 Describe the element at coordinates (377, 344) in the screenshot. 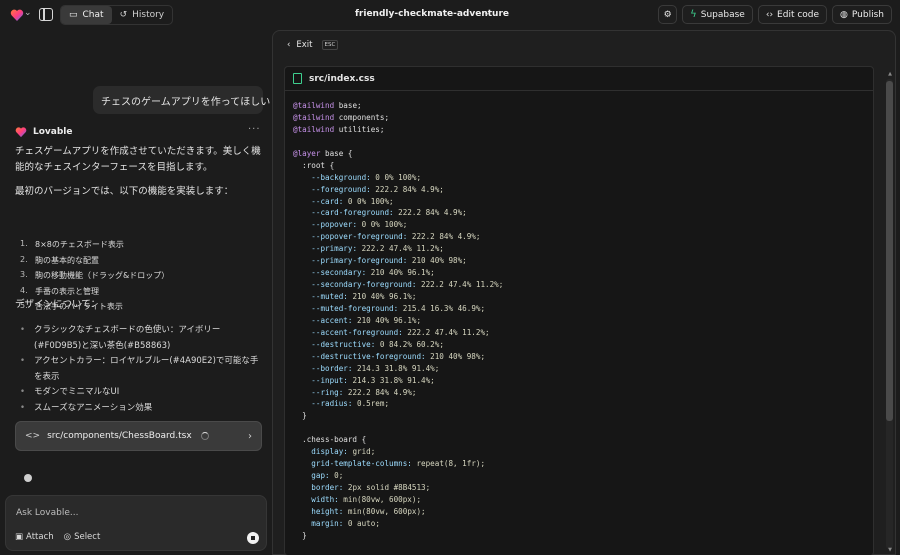

I see `code-line: --destructive: 0 84.2% 60.2%;` at that location.